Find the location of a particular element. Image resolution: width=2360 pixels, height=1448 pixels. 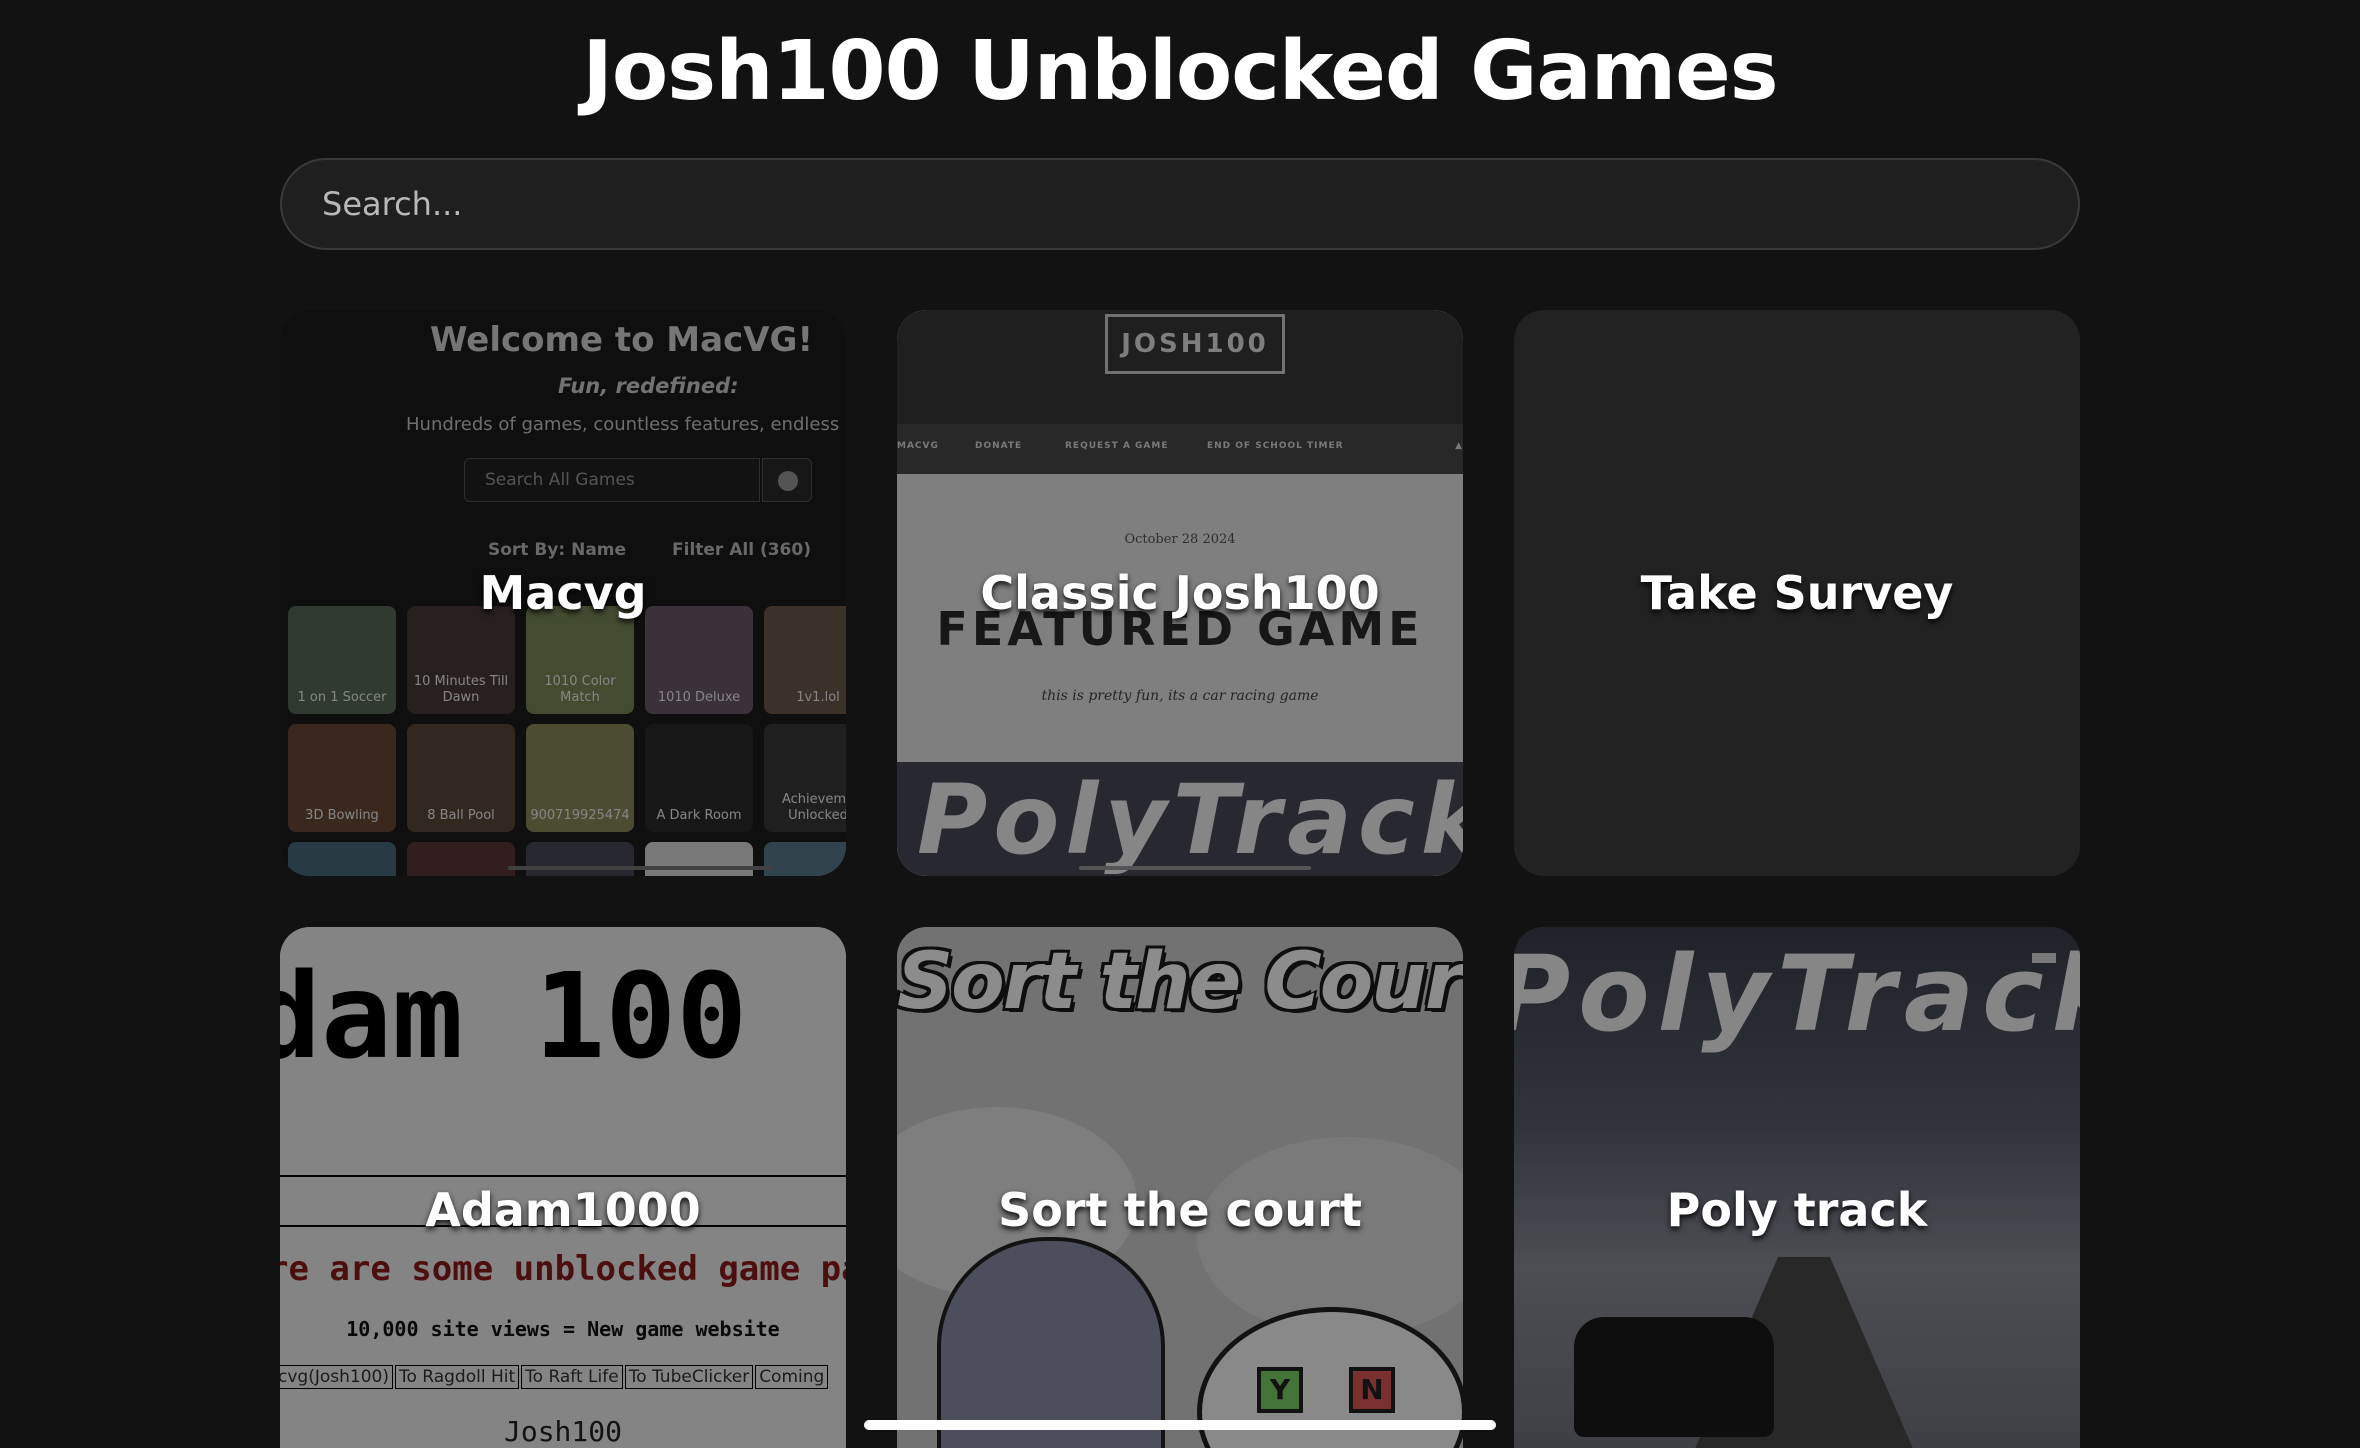

page-title: Josh100 Unblocked Games is located at coordinates (1180, 71).